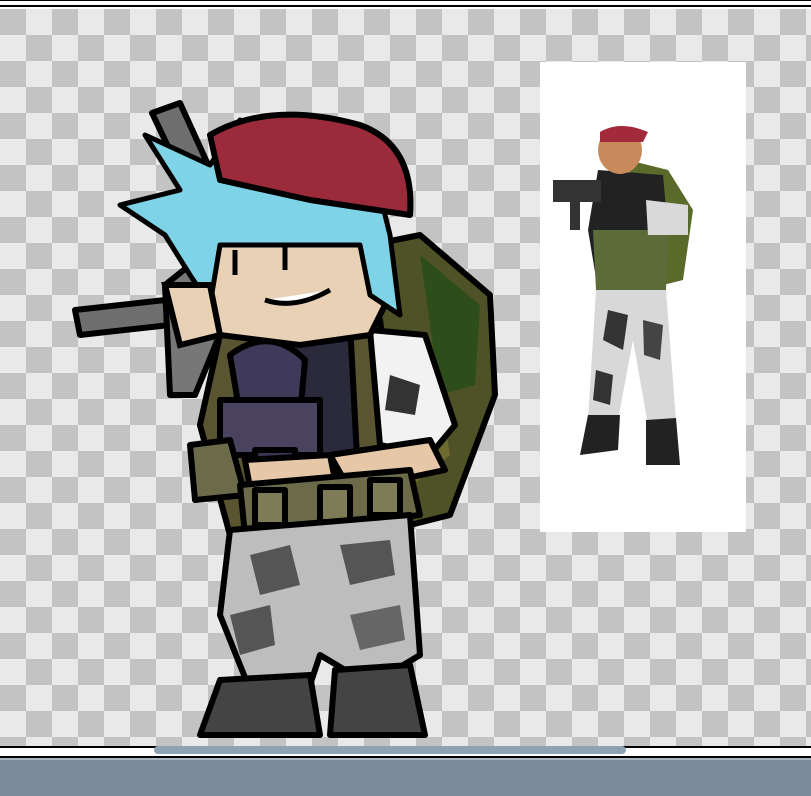 Image resolution: width=811 pixels, height=796 pixels. Describe the element at coordinates (405, 4) in the screenshot. I see `window-top-frame` at that location.